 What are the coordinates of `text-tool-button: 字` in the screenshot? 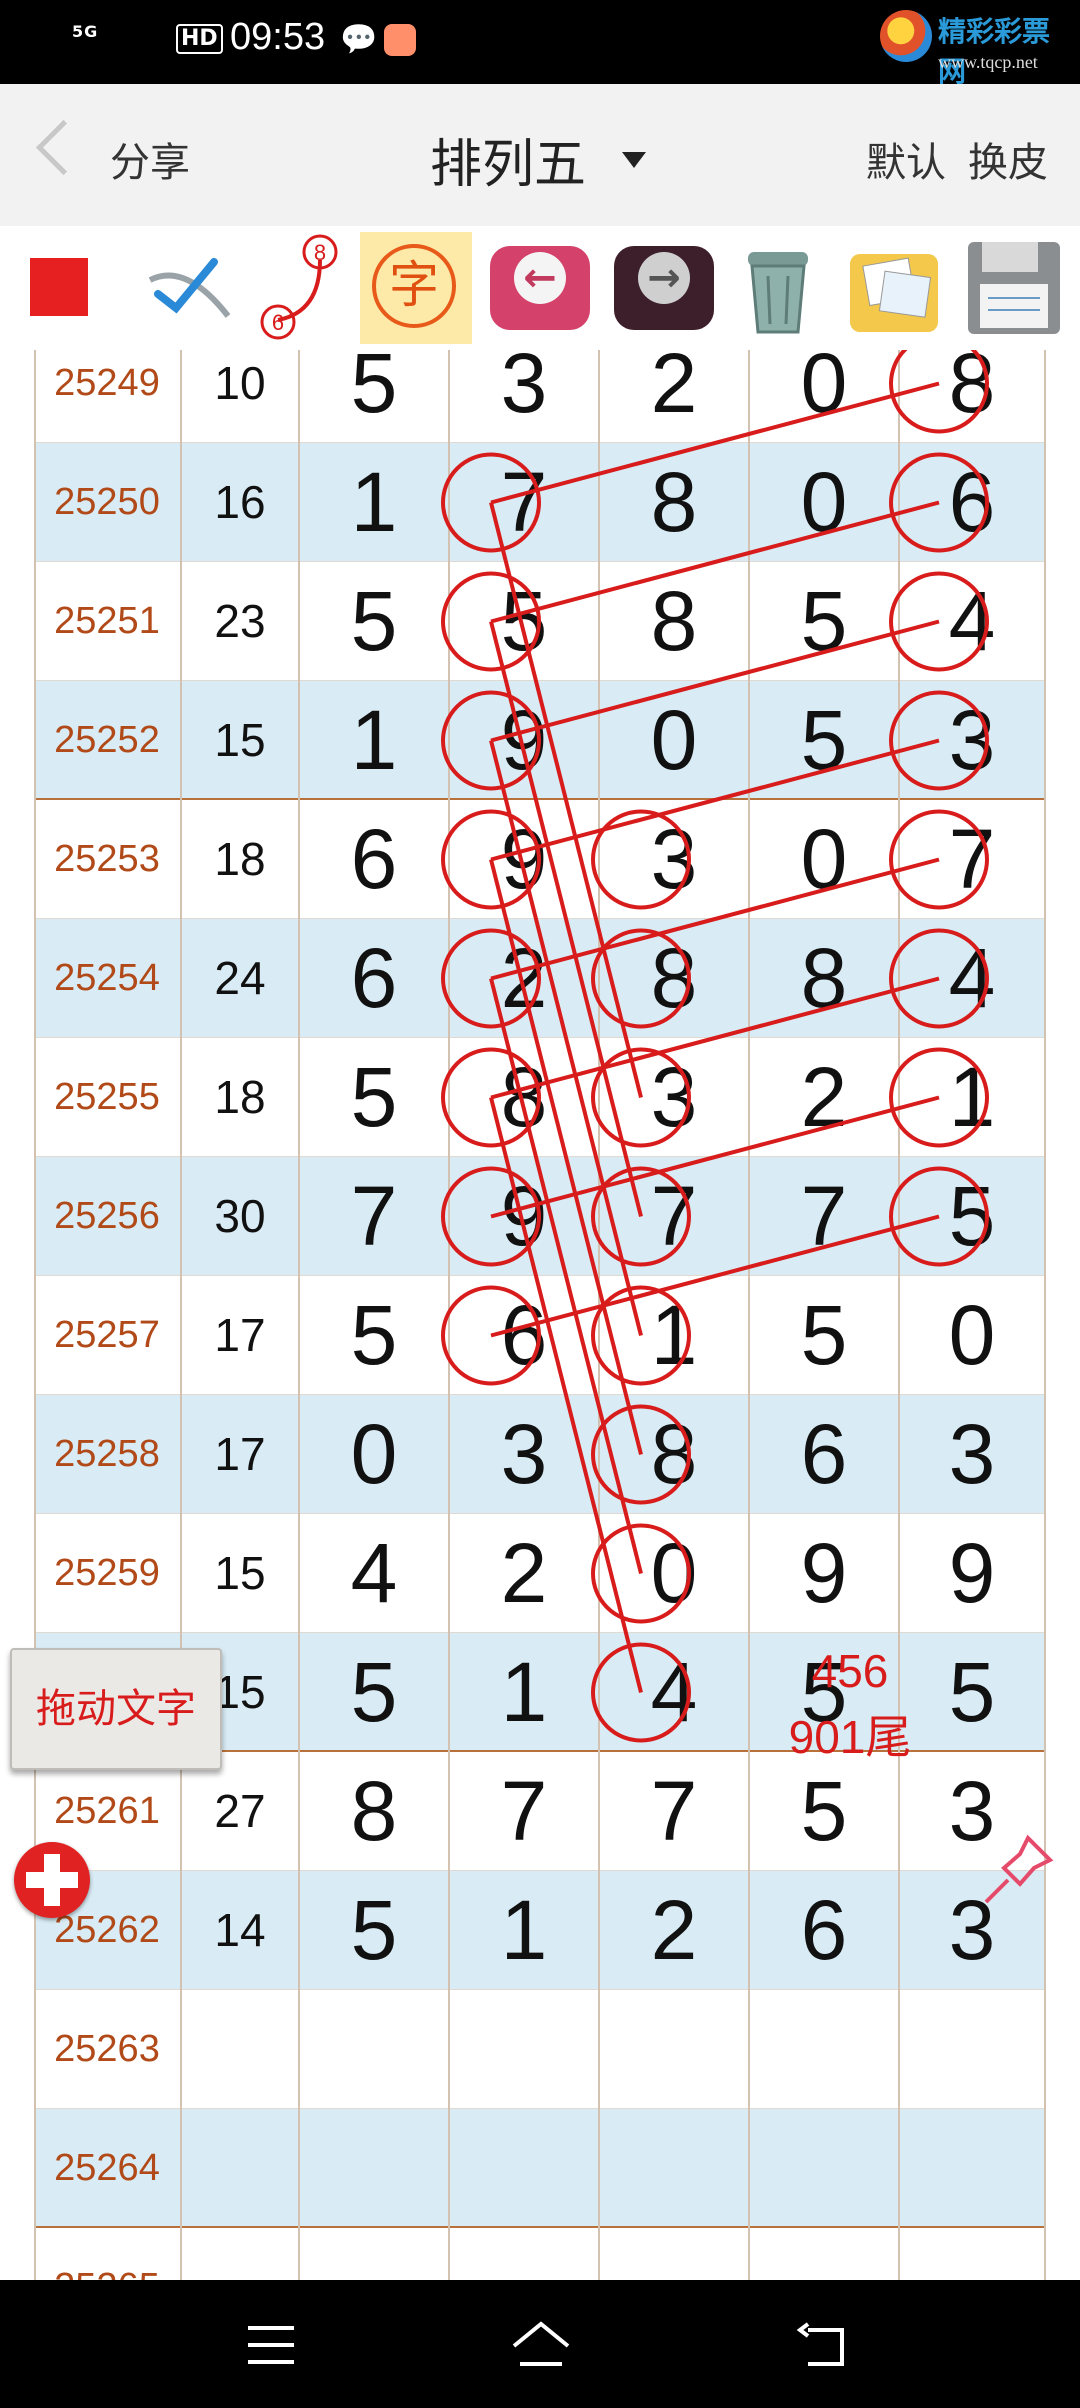 It's located at (416, 288).